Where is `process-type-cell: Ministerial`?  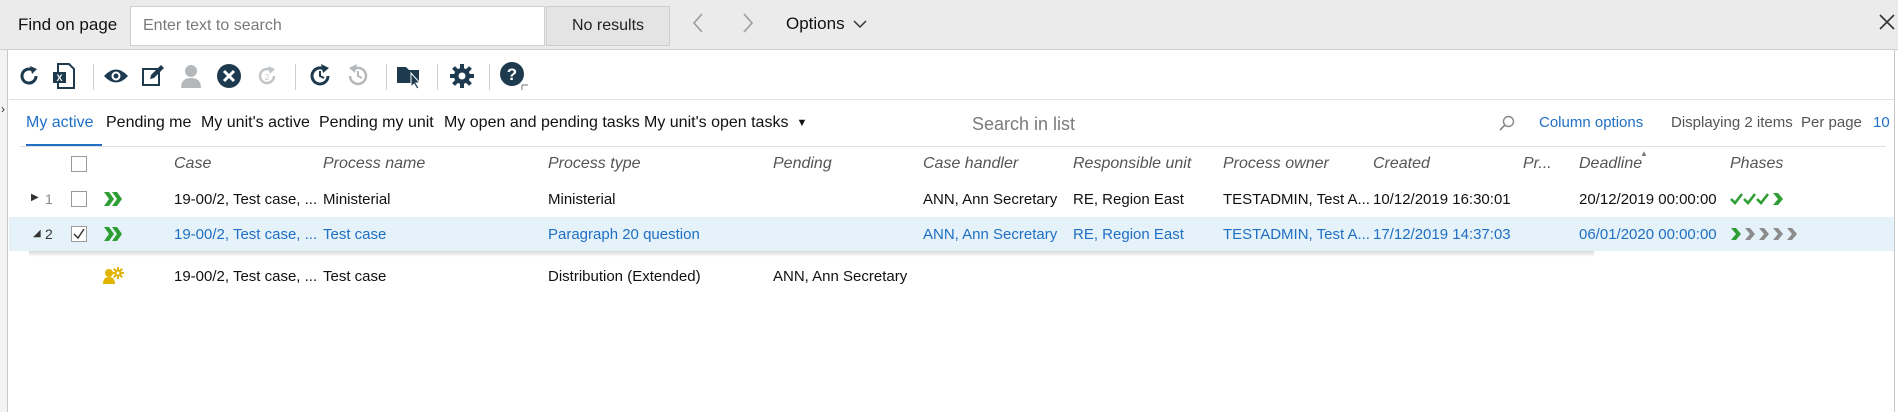
process-type-cell: Ministerial is located at coordinates (582, 199).